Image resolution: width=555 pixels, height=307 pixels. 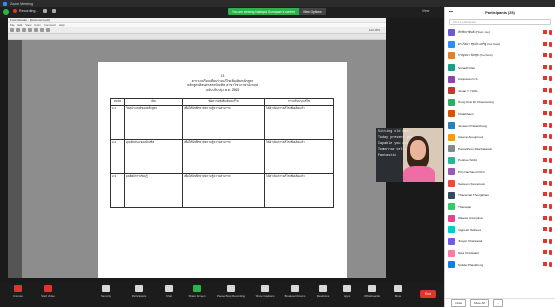 I want to click on board-text: Today present you, so click(x=395, y=138).